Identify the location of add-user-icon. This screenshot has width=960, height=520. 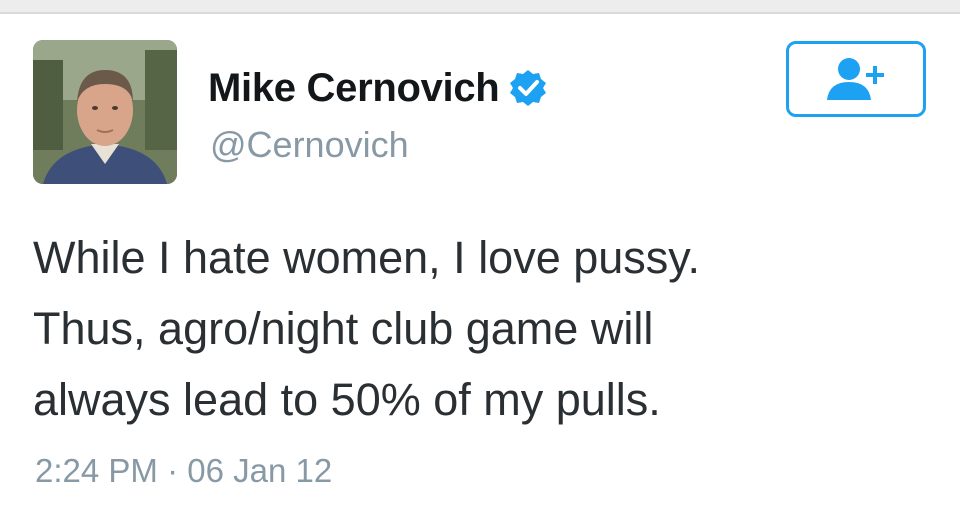
(855, 79).